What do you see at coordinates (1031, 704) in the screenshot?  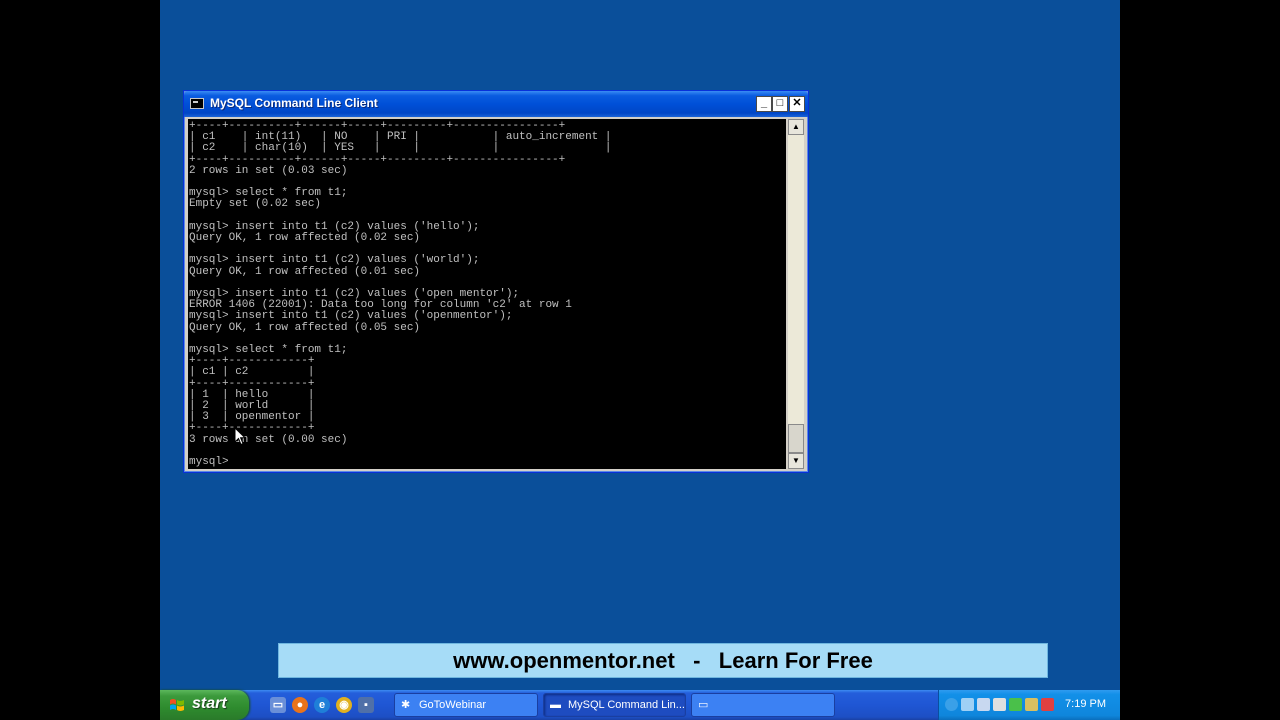 I see `tray-volume-icon` at bounding box center [1031, 704].